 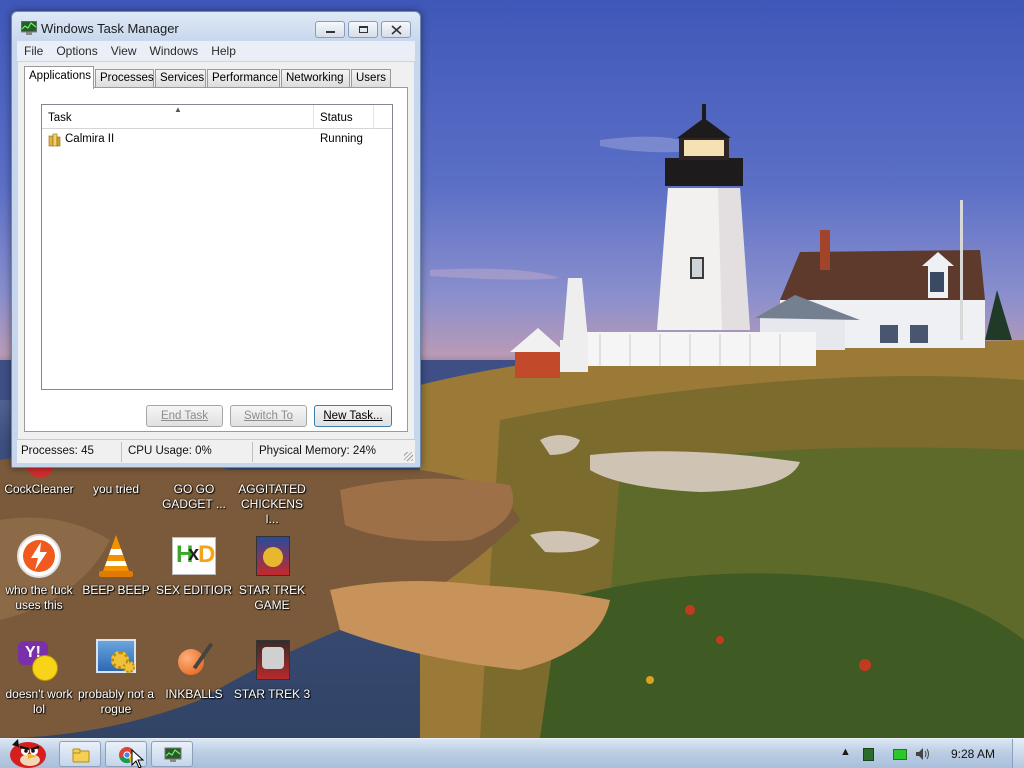 I want to click on desktop-icon-star-trek-game: STAR TREK GAME, so click(x=272, y=573).